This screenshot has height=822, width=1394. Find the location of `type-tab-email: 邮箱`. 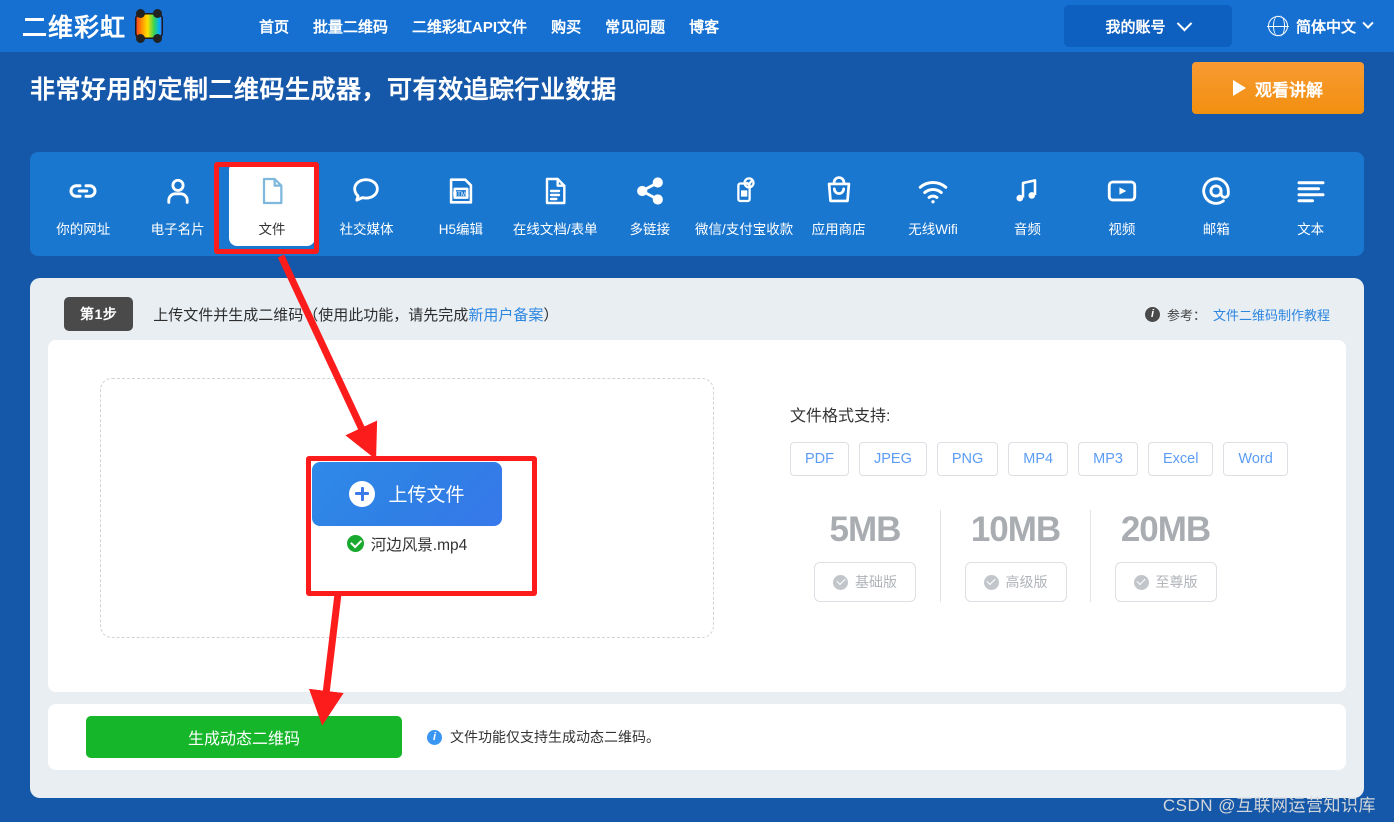

type-tab-email: 邮箱 is located at coordinates (1216, 204).